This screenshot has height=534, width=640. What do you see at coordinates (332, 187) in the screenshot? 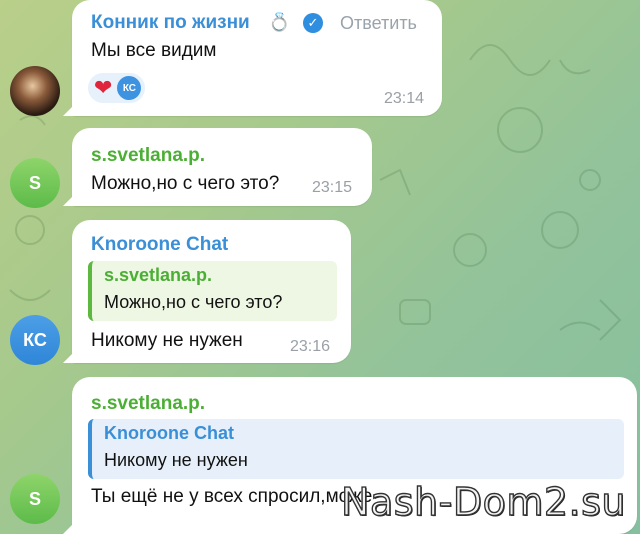
I see `message-time: 23:15` at bounding box center [332, 187].